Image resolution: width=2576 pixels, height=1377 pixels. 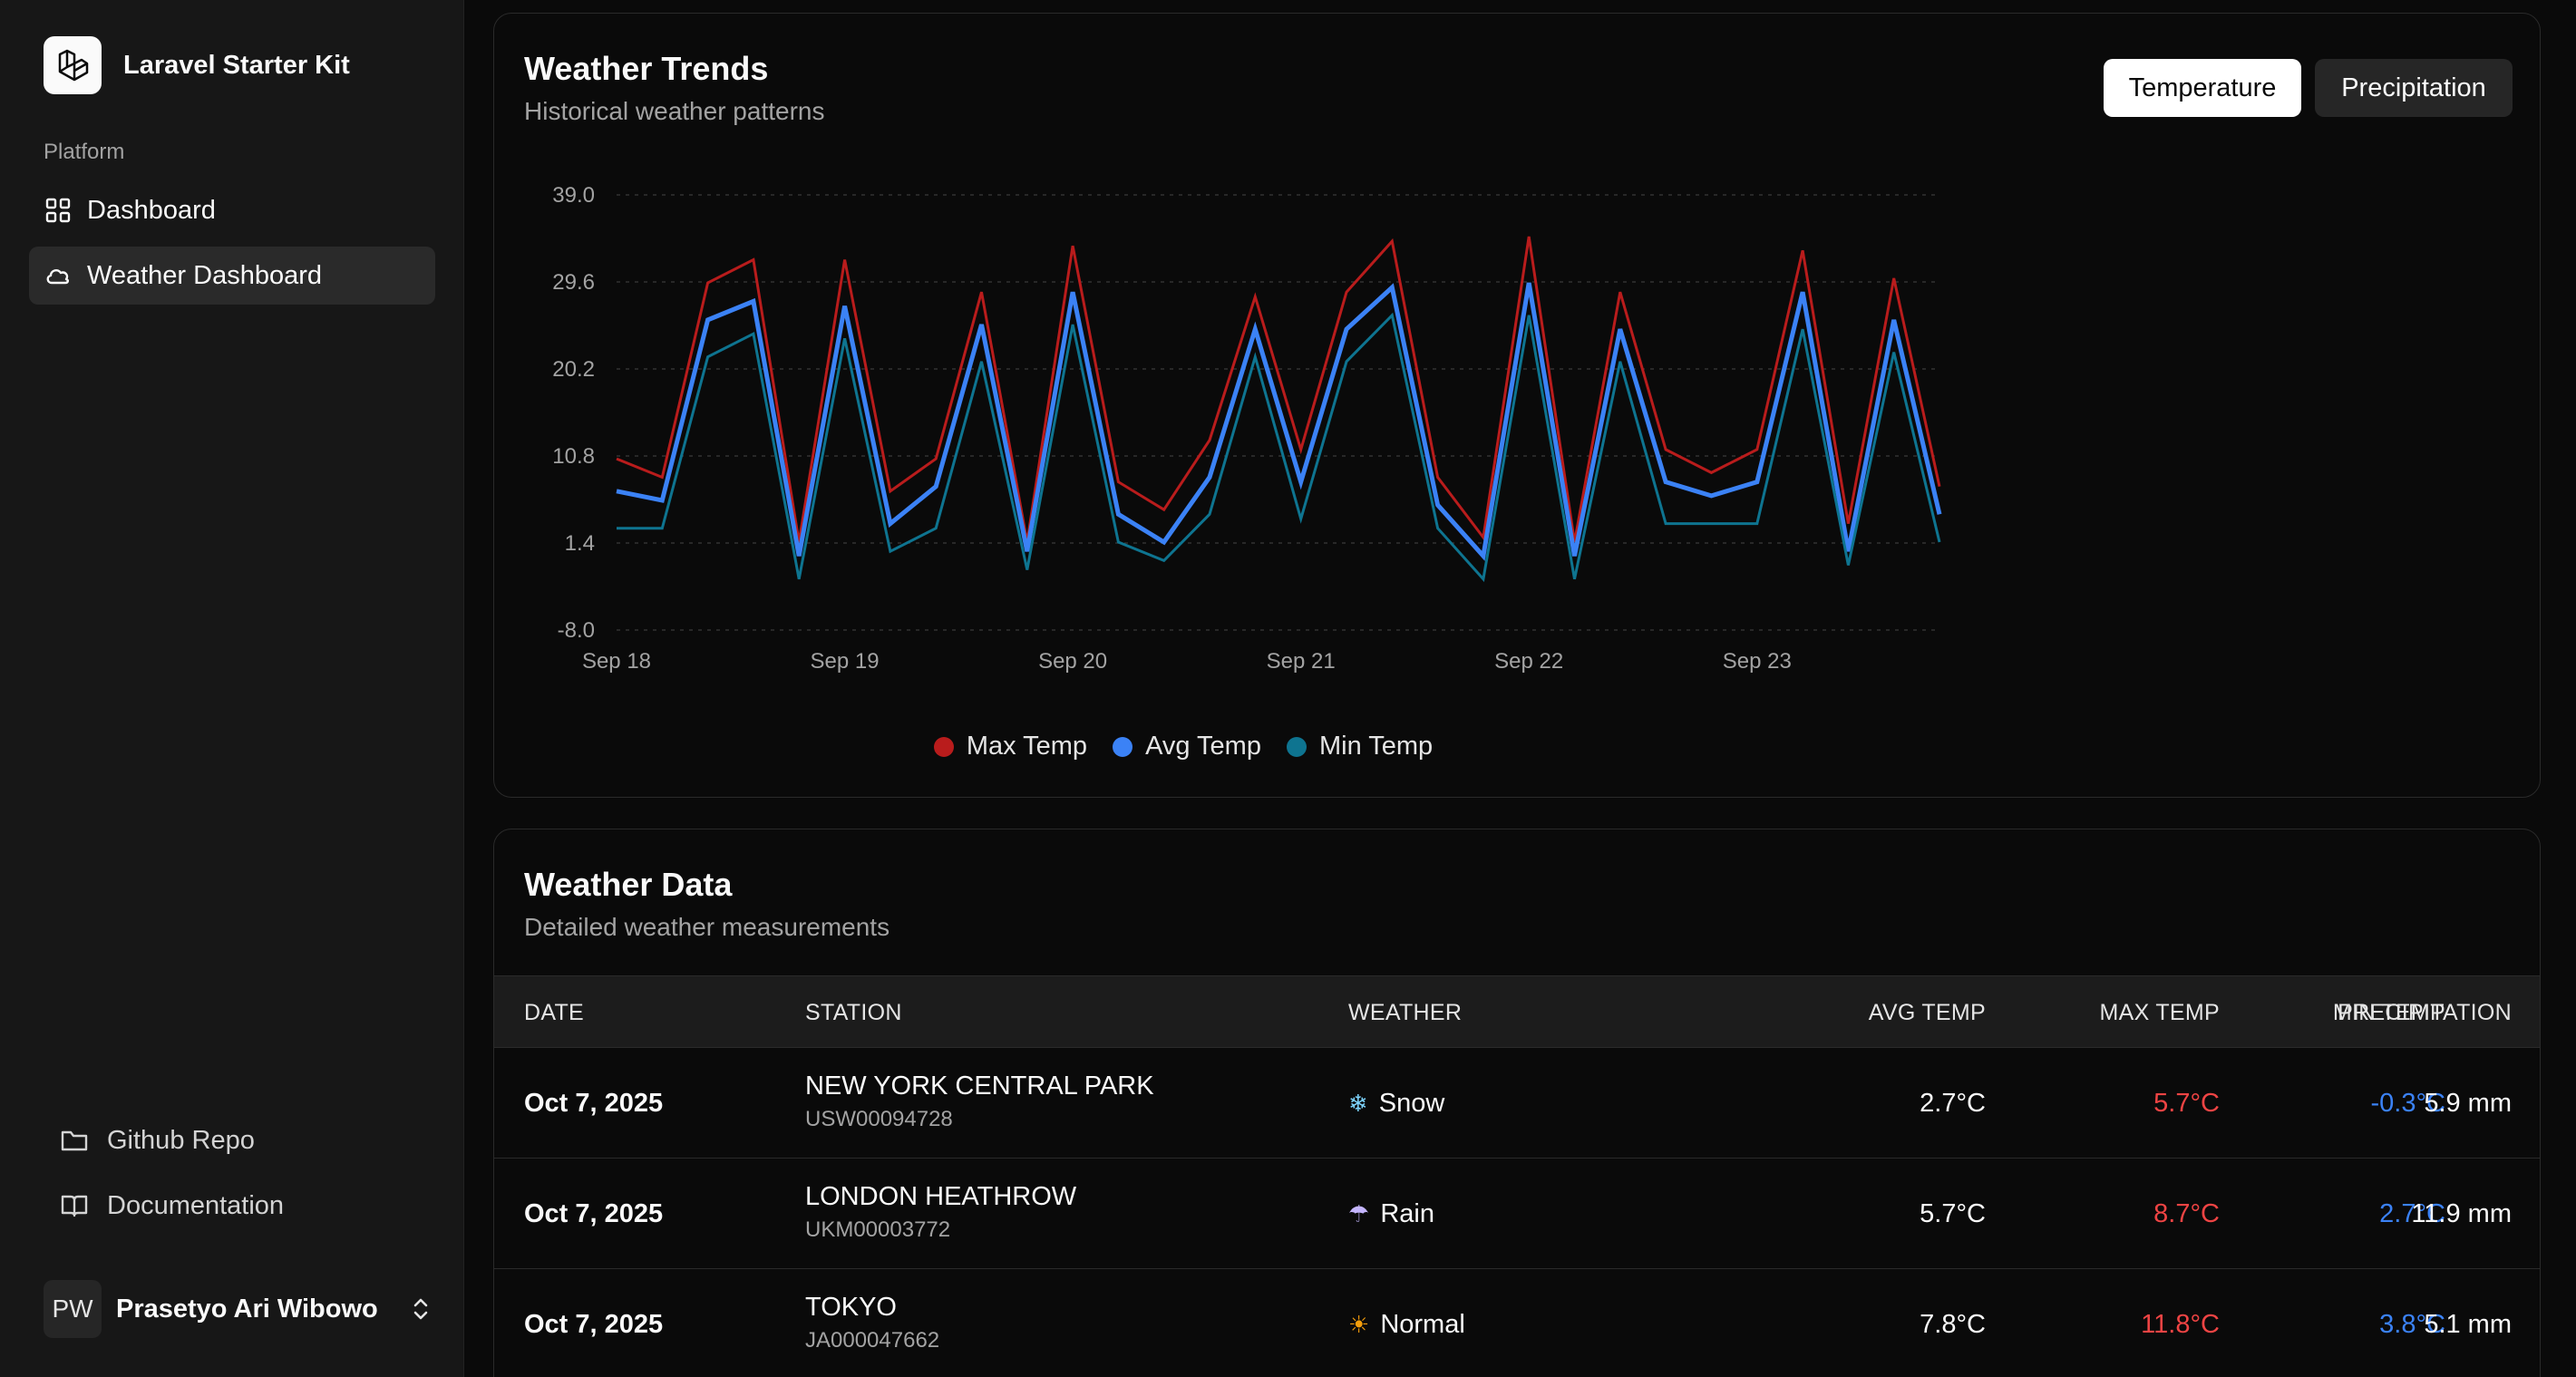 What do you see at coordinates (1448, 1012) in the screenshot?
I see `column-header-weather: WEATHER` at bounding box center [1448, 1012].